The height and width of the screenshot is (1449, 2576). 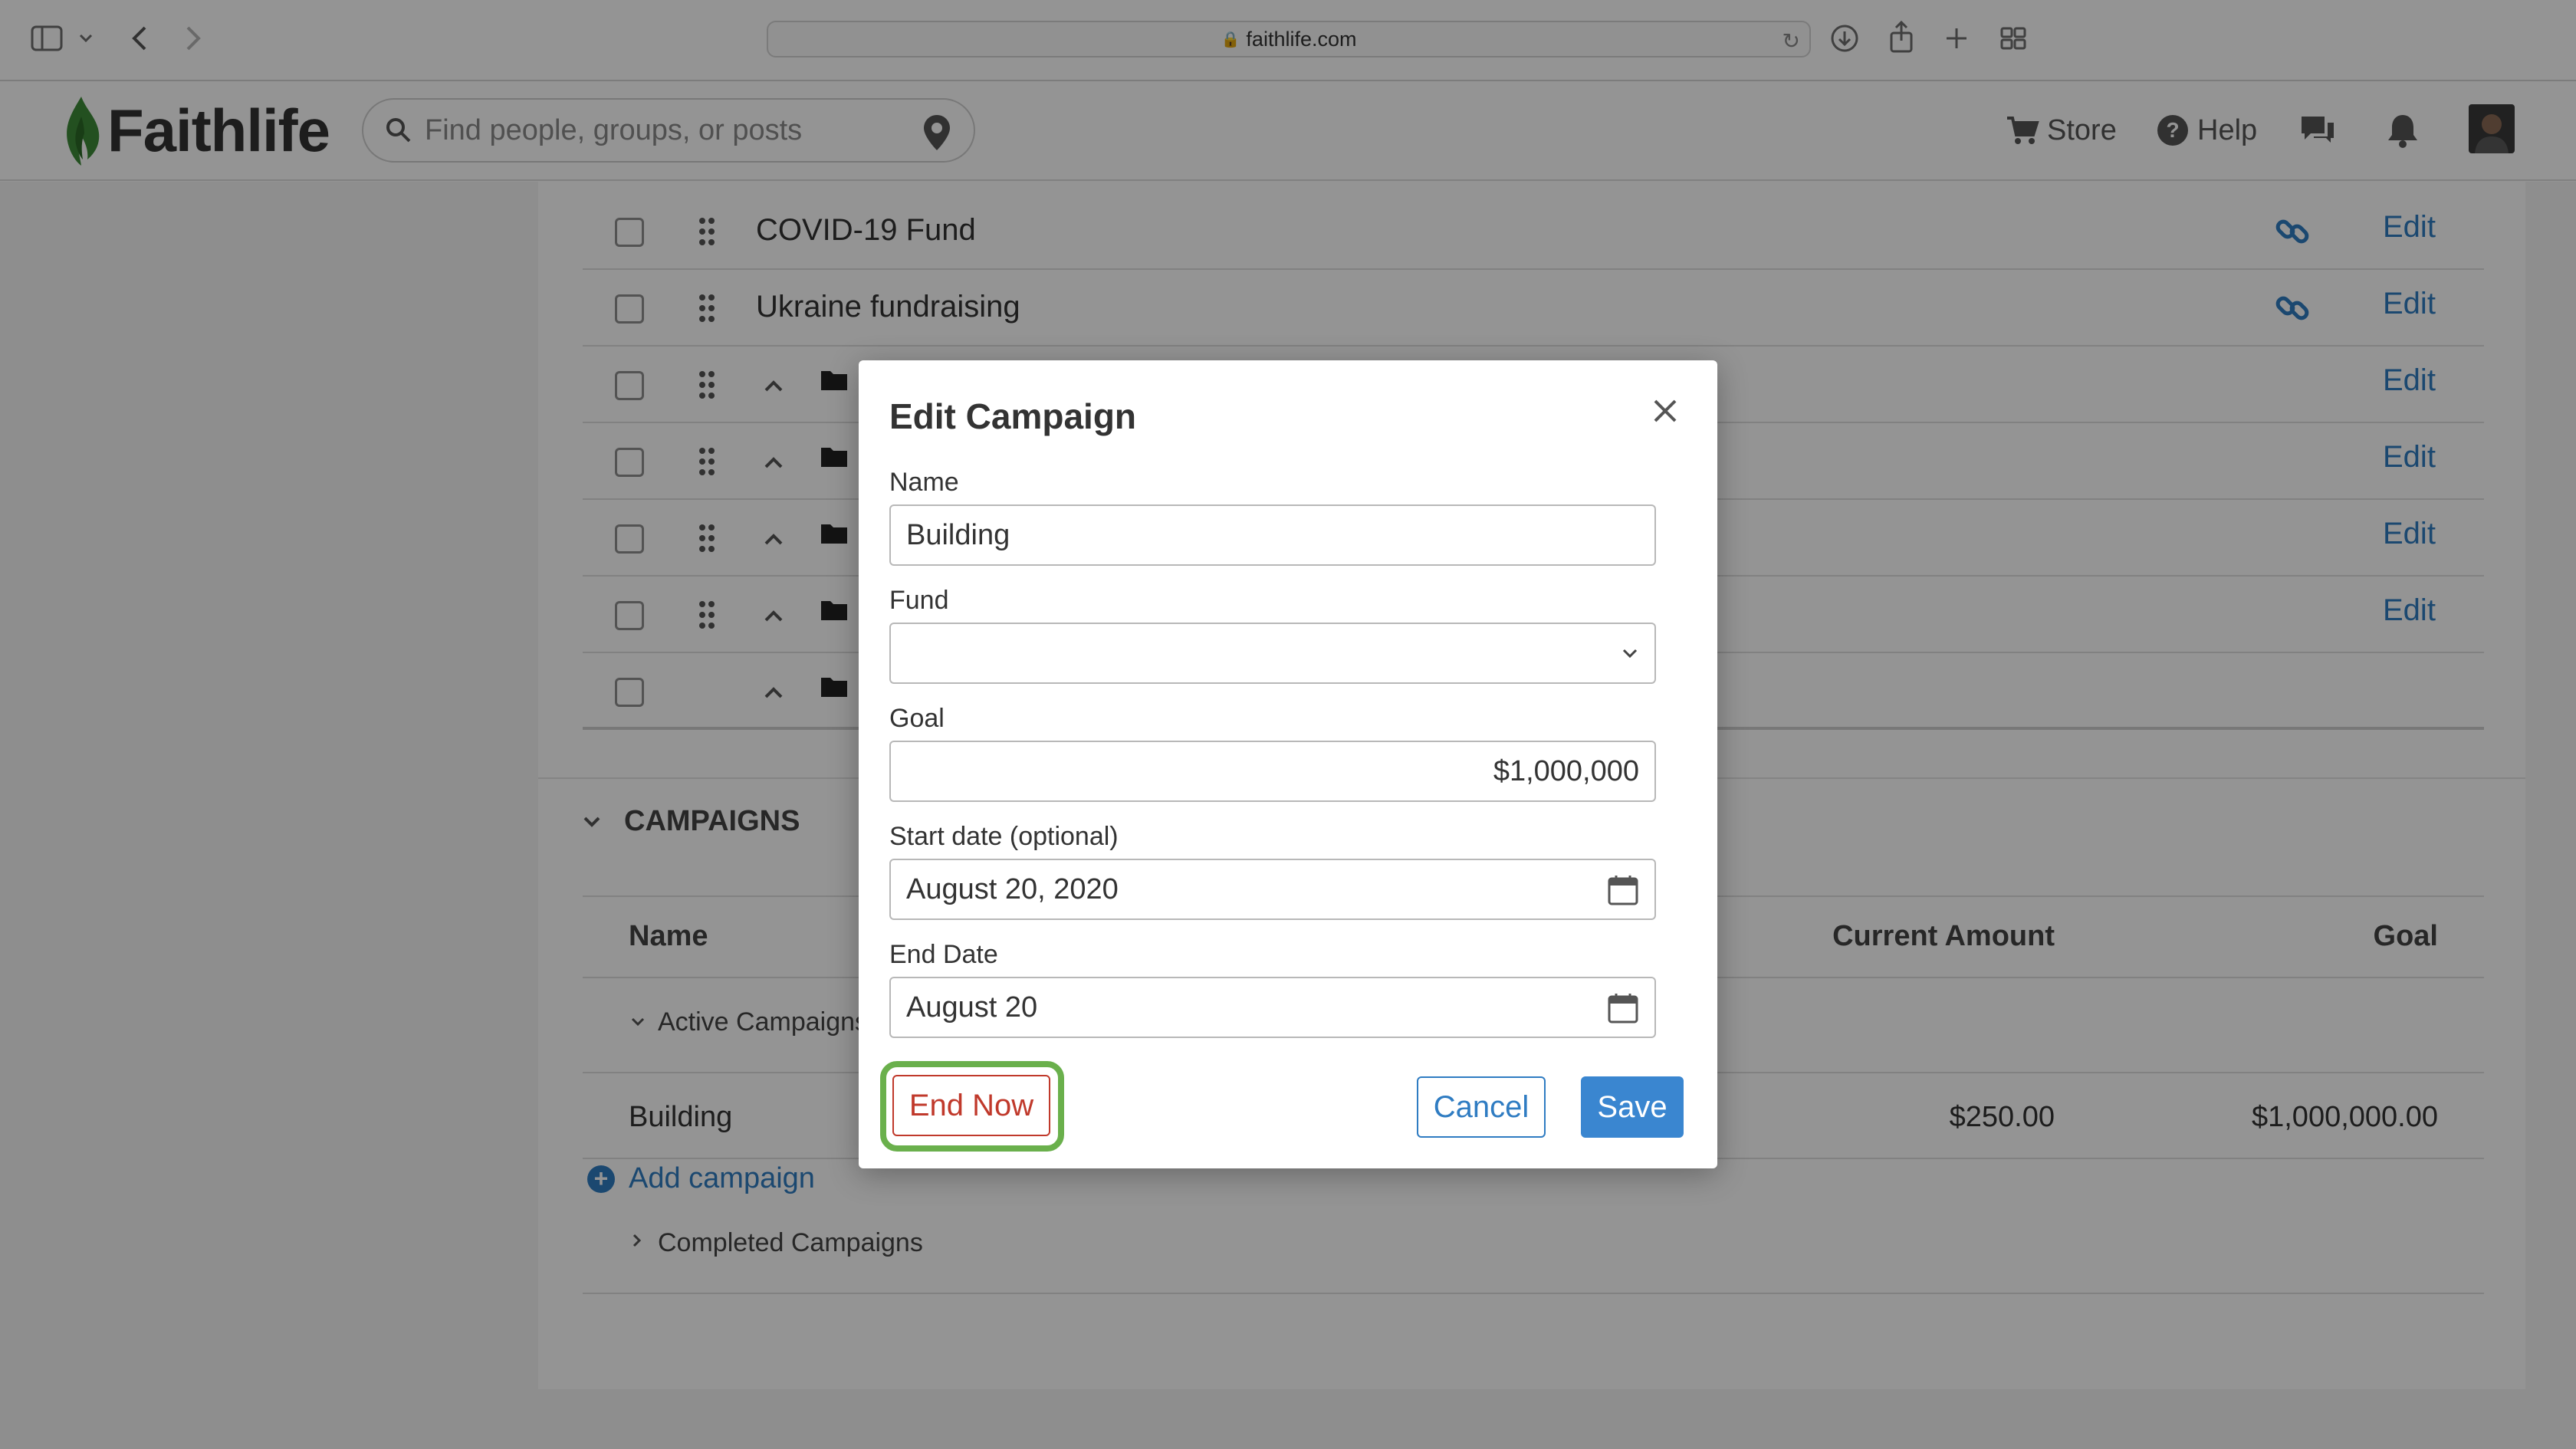 What do you see at coordinates (1013, 889) in the screenshot?
I see `start-date-value: August 20, 2020` at bounding box center [1013, 889].